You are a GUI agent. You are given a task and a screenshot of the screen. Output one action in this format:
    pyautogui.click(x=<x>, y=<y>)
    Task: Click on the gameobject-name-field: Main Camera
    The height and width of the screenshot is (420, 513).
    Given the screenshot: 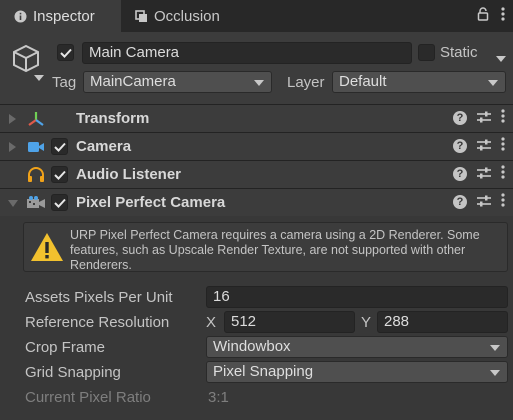 What is the action you would take?
    pyautogui.click(x=247, y=53)
    